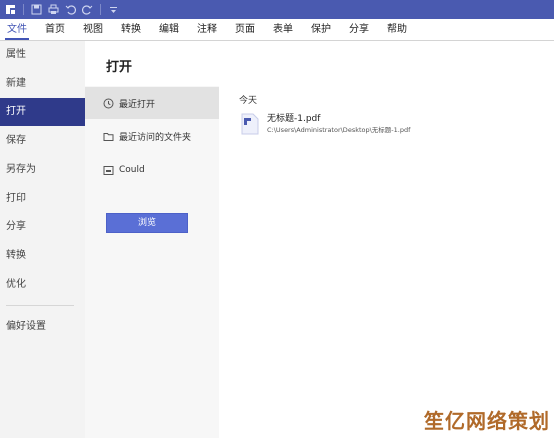  I want to click on title-bar, so click(277, 9).